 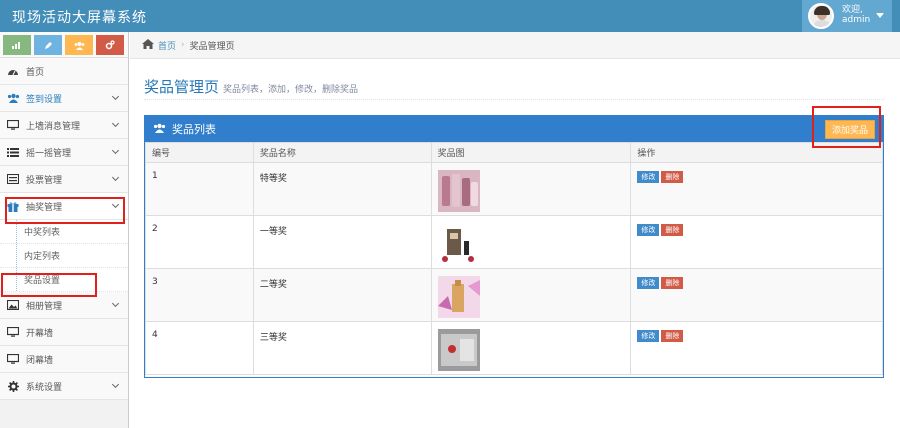 What do you see at coordinates (64, 332) in the screenshot?
I see `sidebar-item-opening-wall: 开幕墙` at bounding box center [64, 332].